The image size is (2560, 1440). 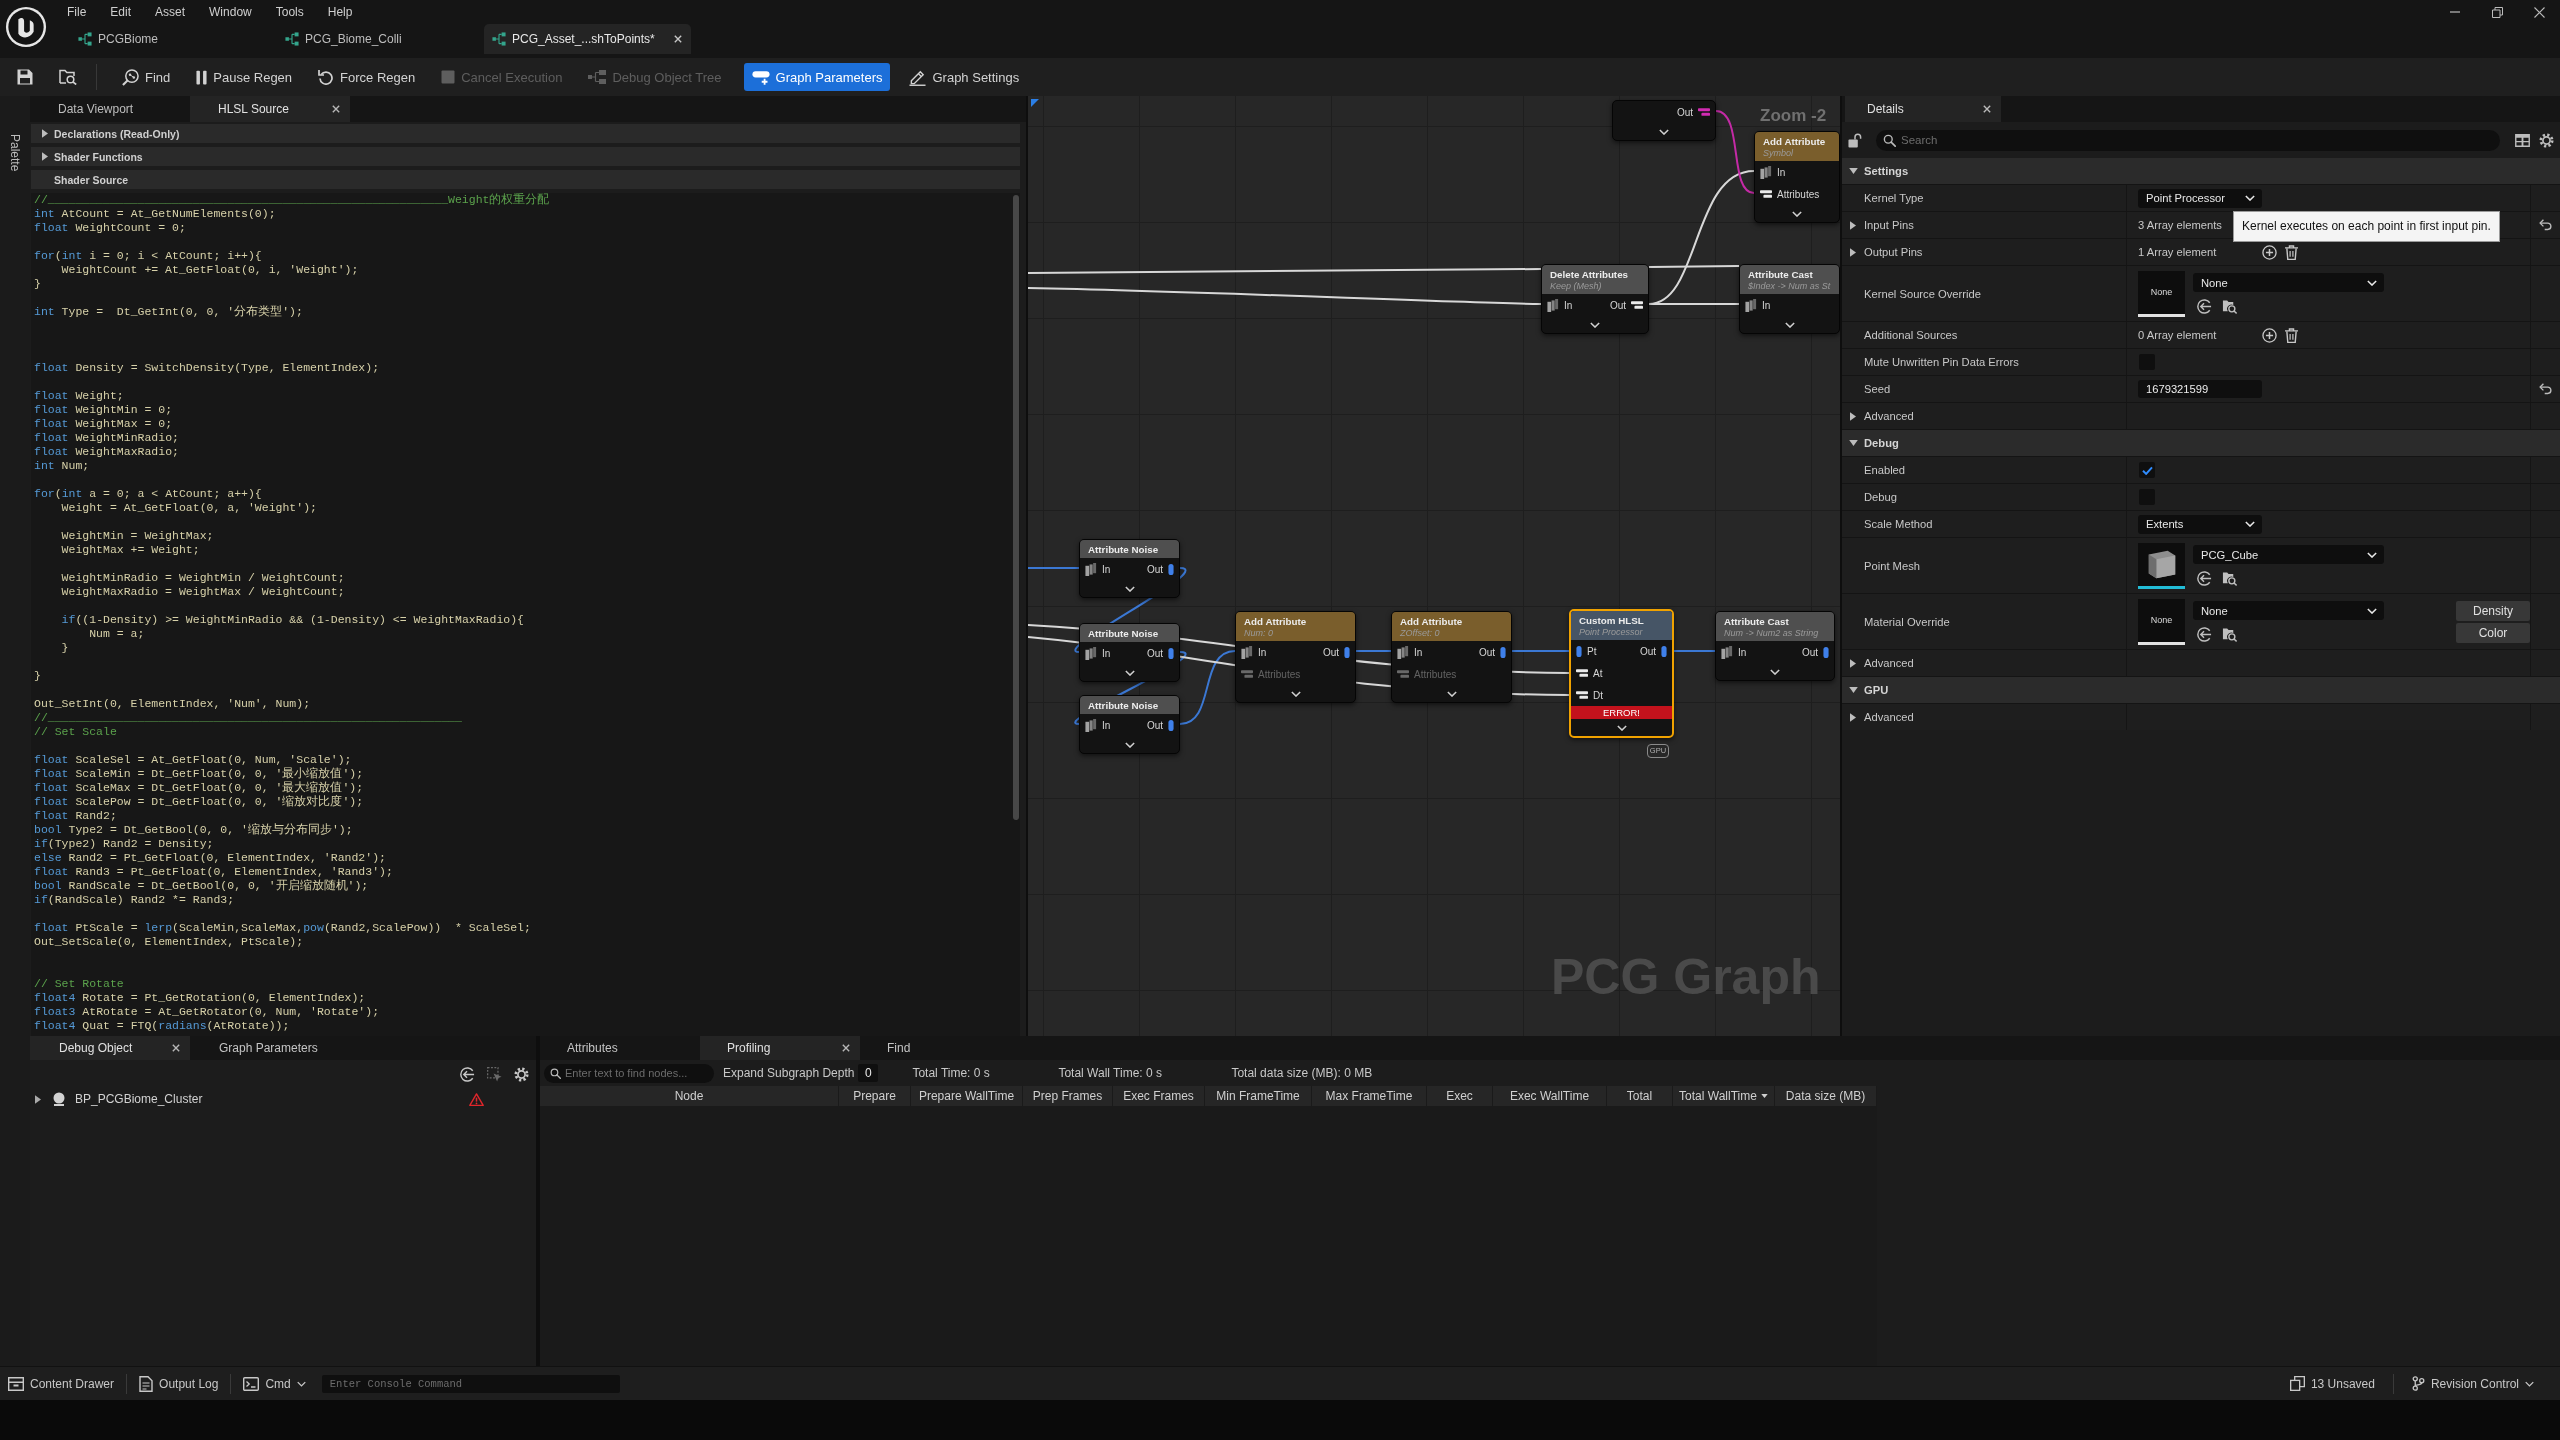 What do you see at coordinates (230, 12) in the screenshot?
I see `menu-item: Window` at bounding box center [230, 12].